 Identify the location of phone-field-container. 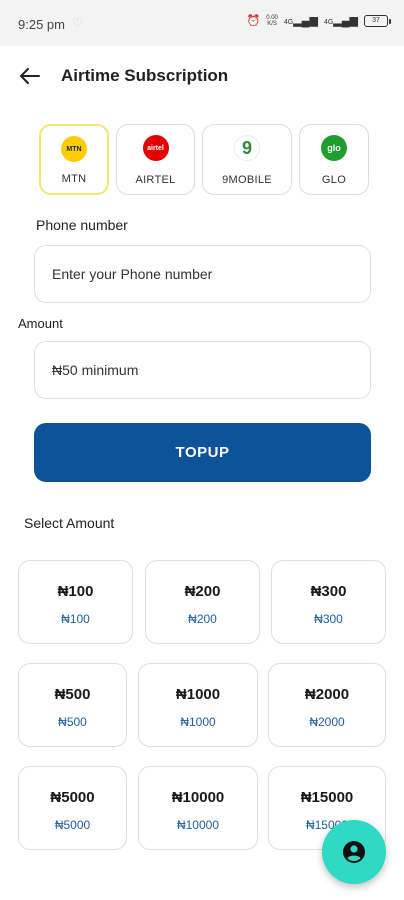
(202, 274).